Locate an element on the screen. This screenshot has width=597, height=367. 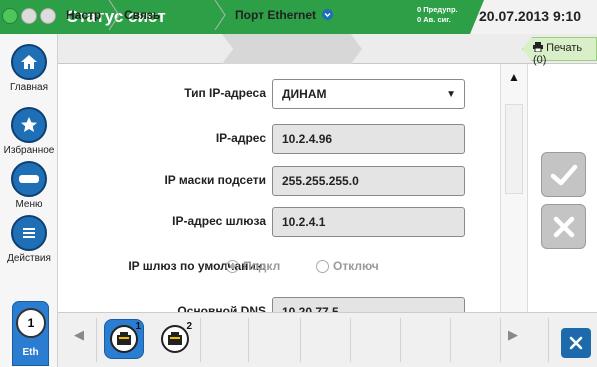
eth-label: Eth is located at coordinates (30, 352).